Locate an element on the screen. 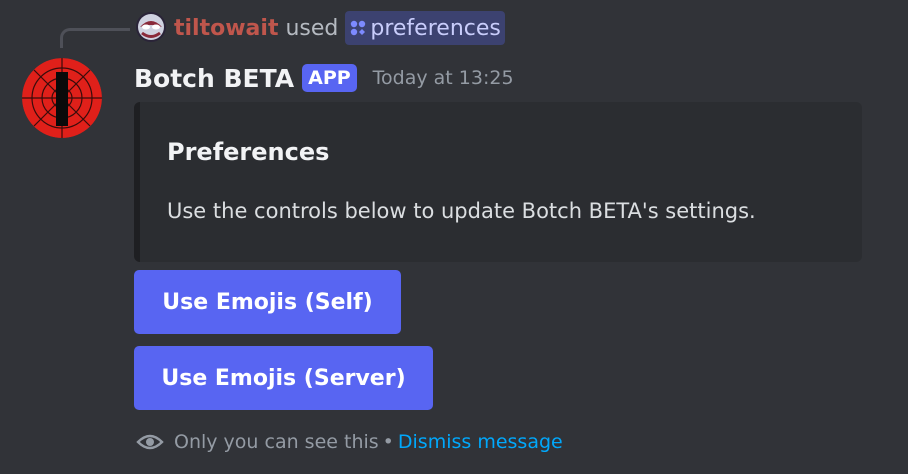  timestamp: Today at 13:25 is located at coordinates (443, 78).